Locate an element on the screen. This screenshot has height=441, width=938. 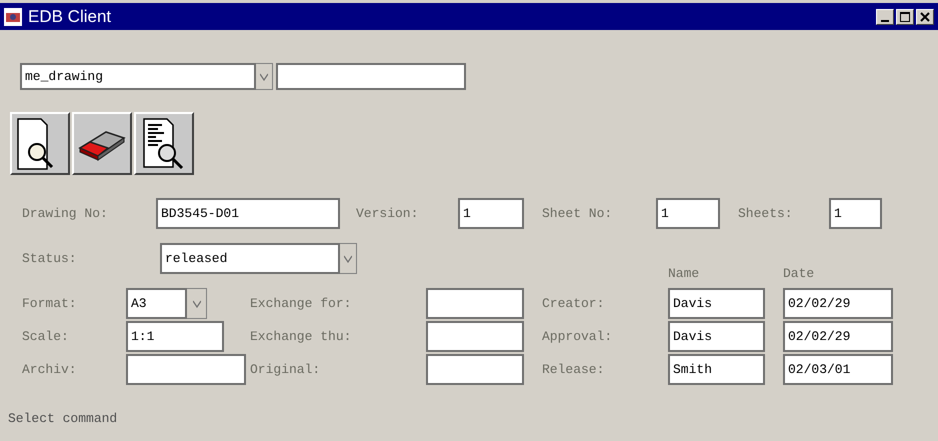
field-label: Exchange thu: is located at coordinates (301, 336).